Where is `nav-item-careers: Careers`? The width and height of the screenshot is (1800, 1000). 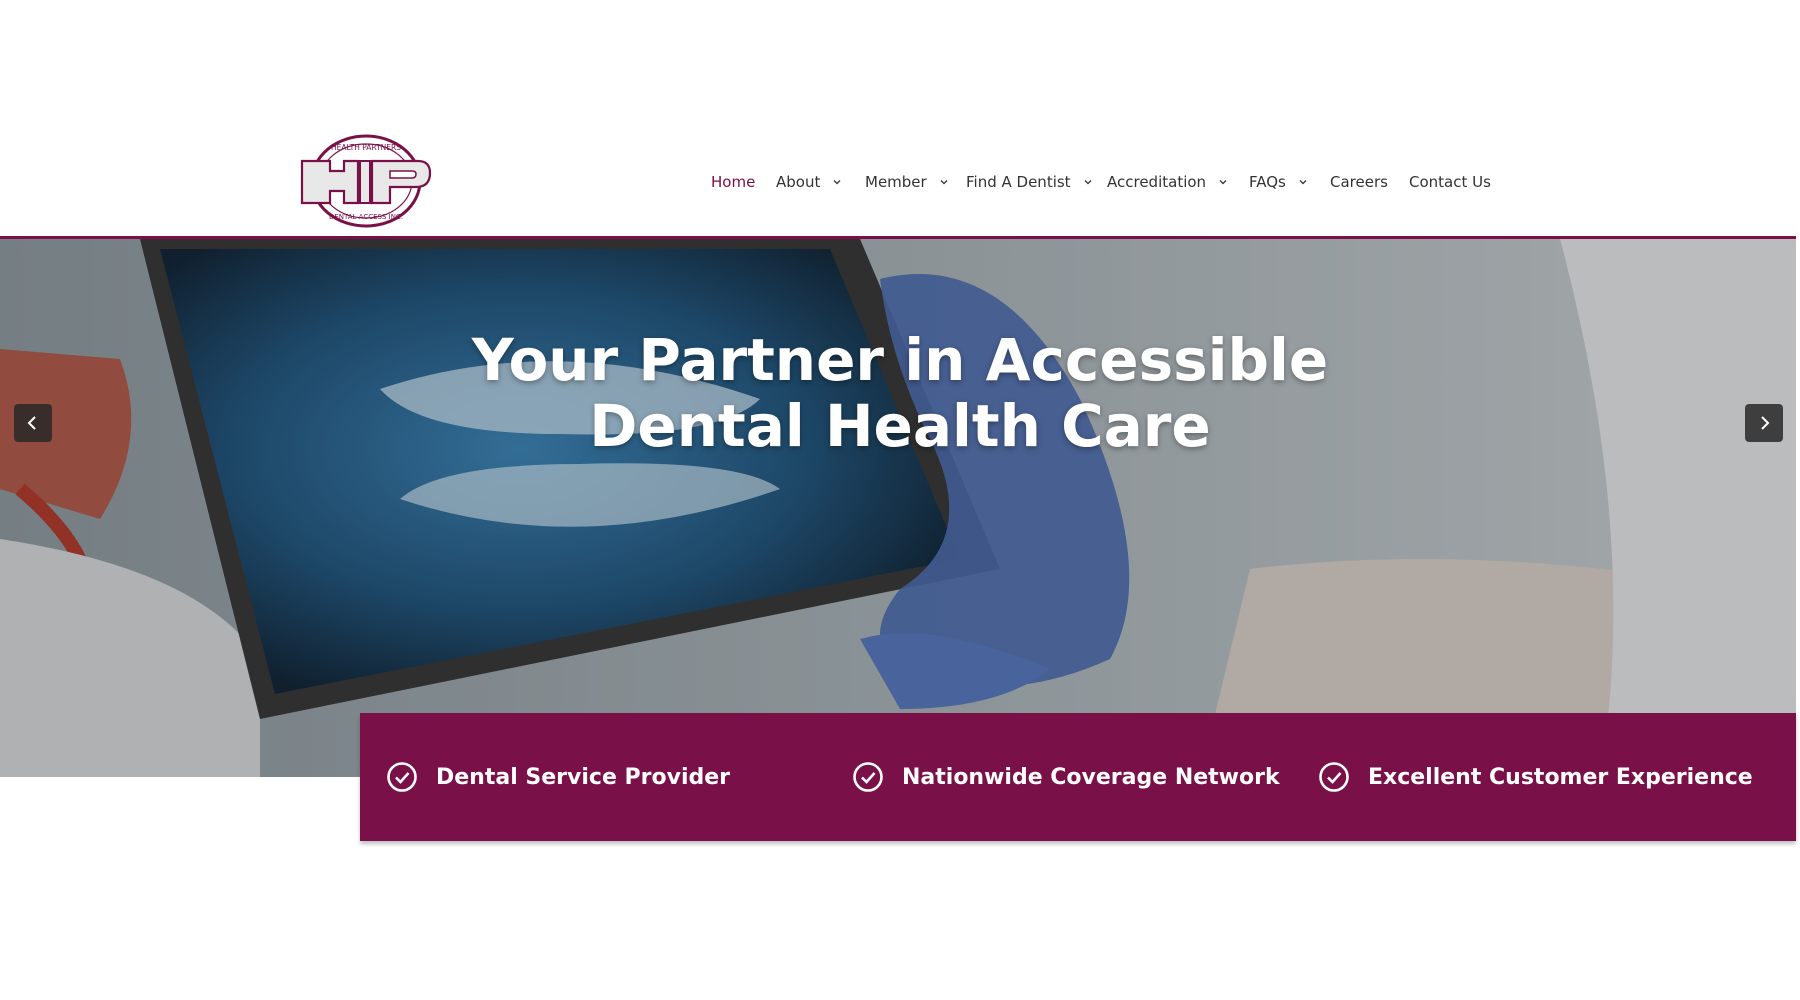 nav-item-careers: Careers is located at coordinates (1359, 182).